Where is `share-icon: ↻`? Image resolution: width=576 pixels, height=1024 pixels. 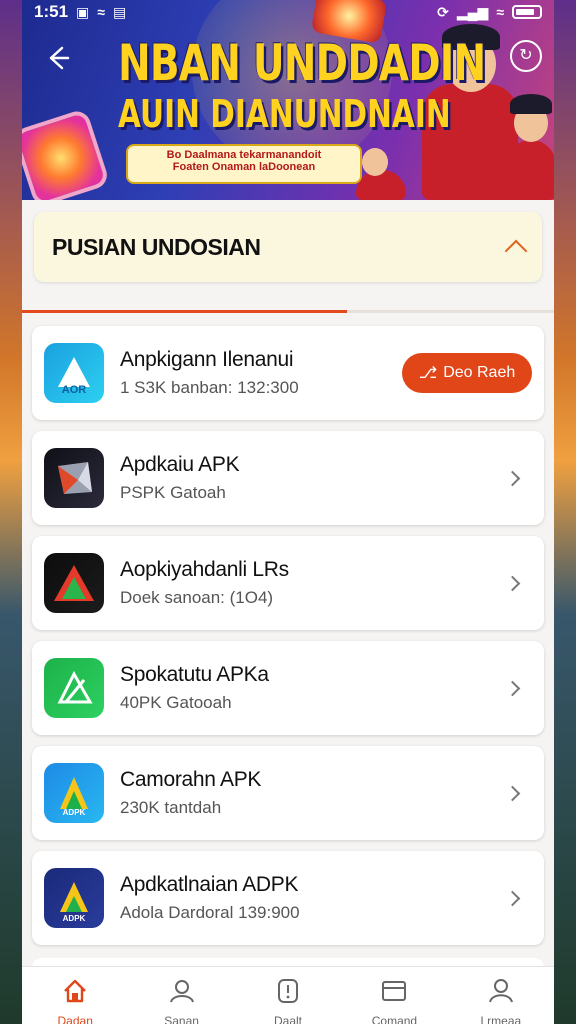
share-icon: ↻ is located at coordinates (526, 55).